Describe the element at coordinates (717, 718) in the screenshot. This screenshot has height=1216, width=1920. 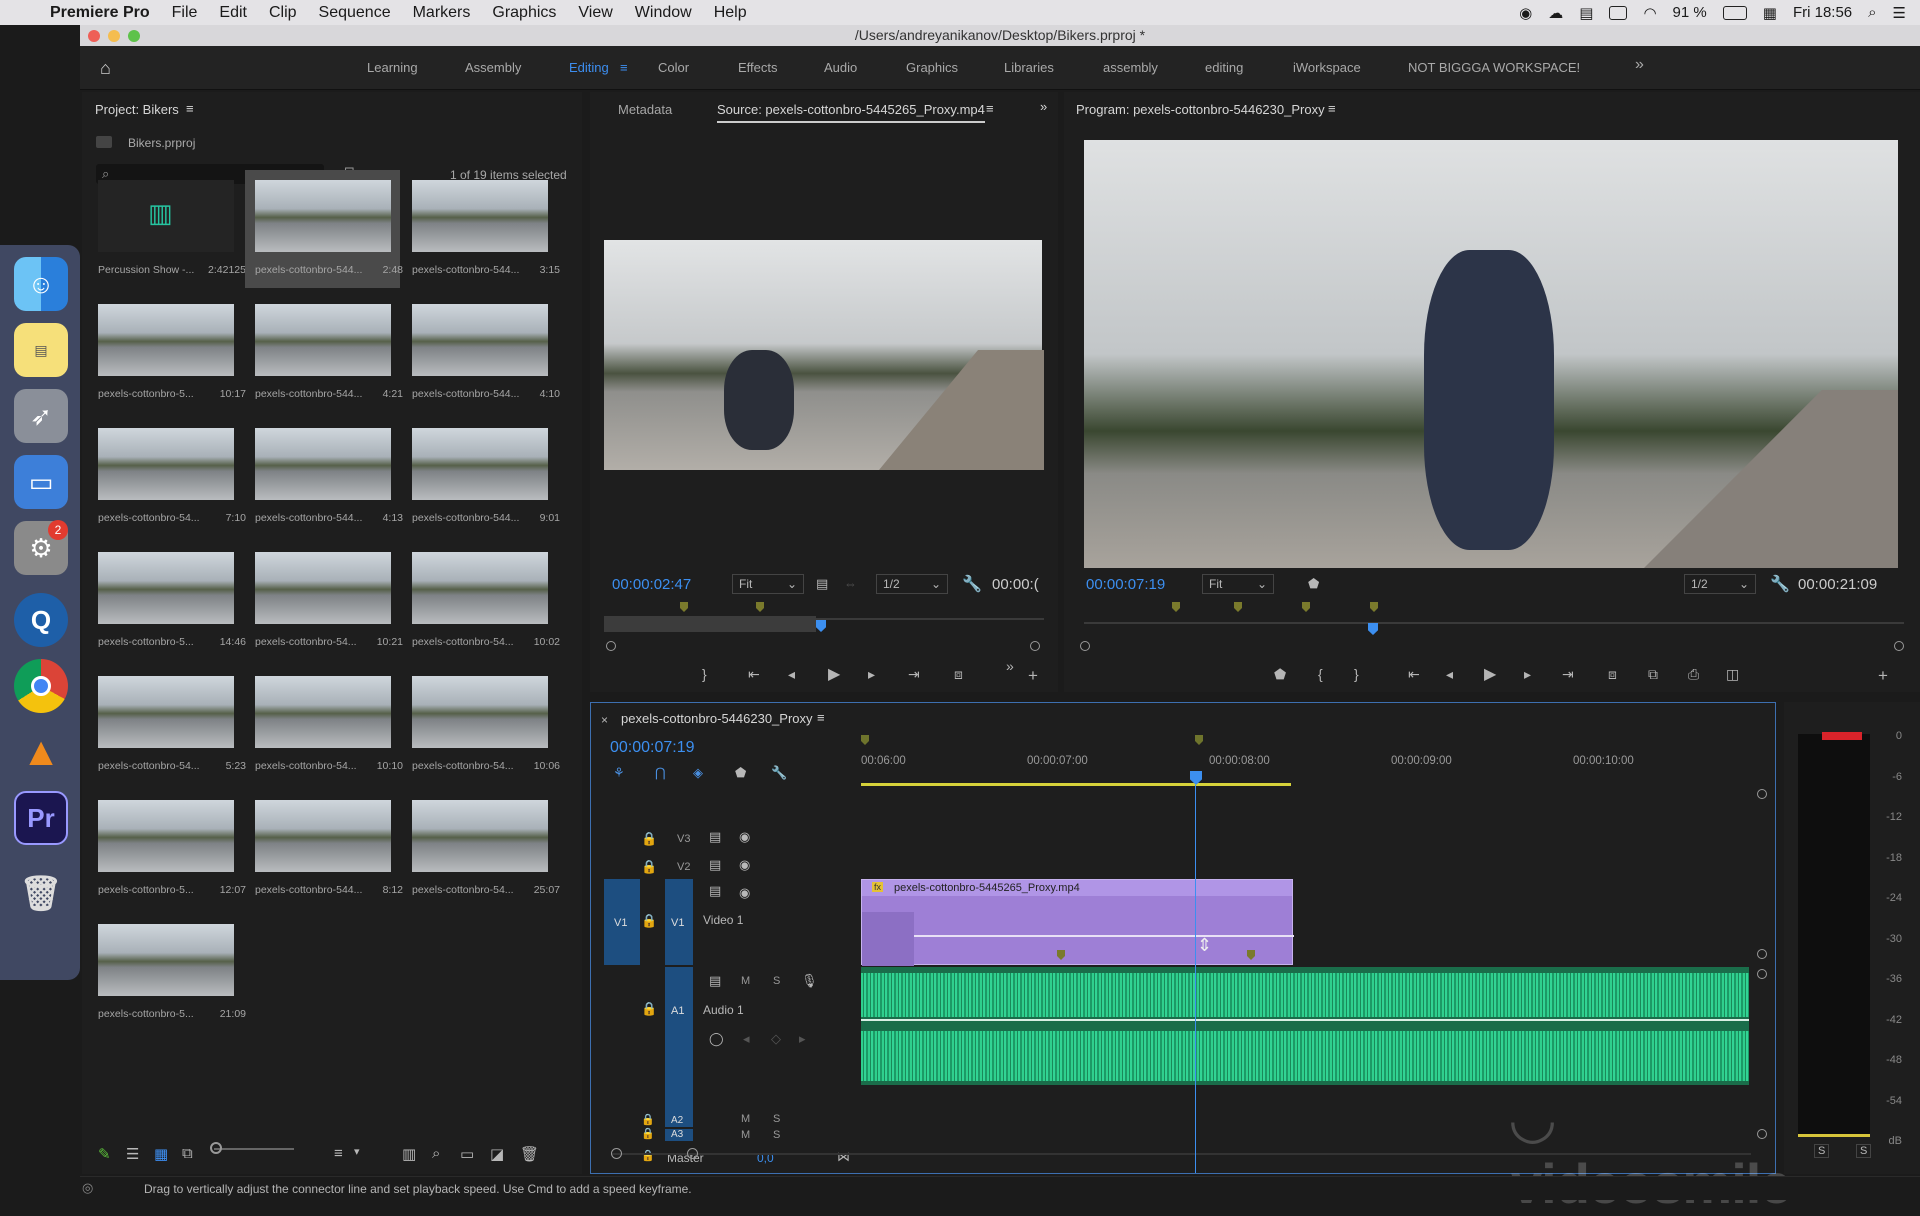
I see `sequence-tab: pexels-cottonbro-5446230_Proxy` at that location.